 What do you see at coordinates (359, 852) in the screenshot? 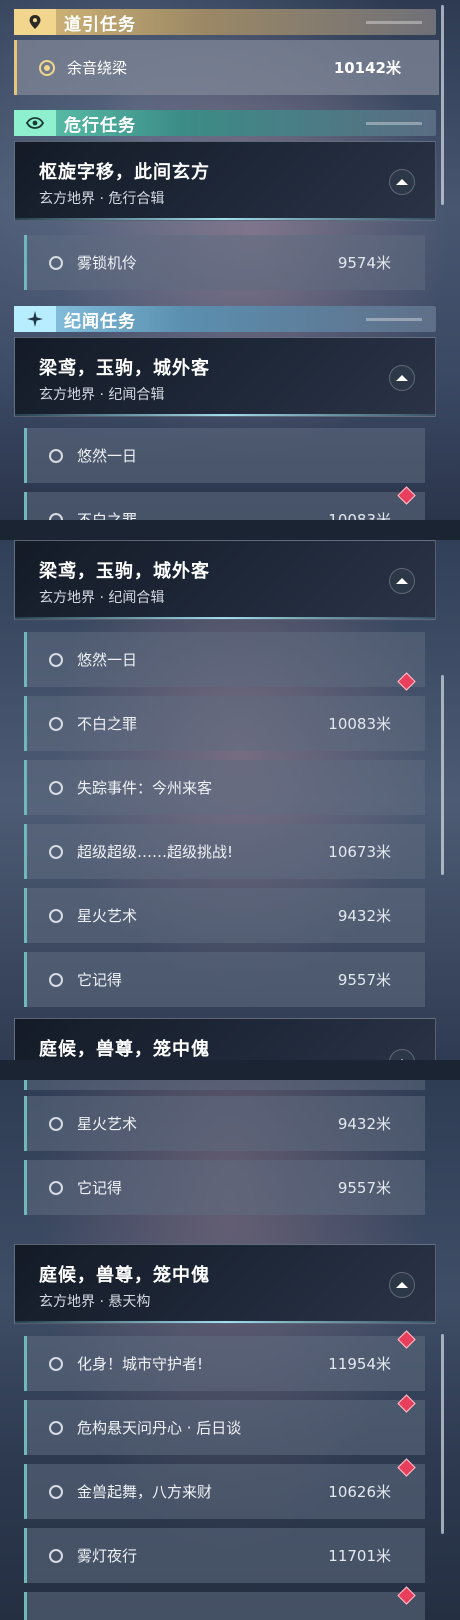
I see `quest-distance: 10673米` at bounding box center [359, 852].